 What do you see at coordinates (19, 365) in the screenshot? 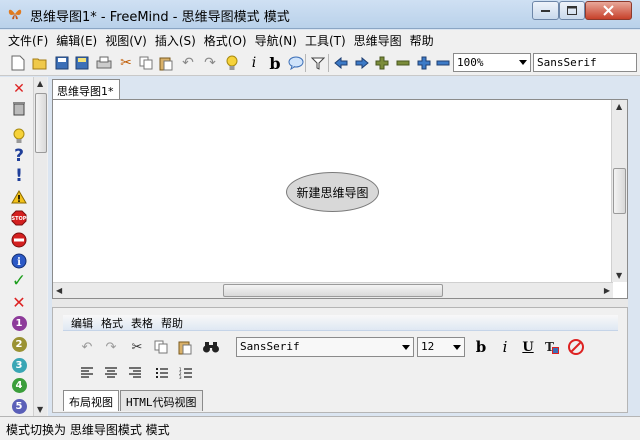
I see `icon-priority-3: 3` at bounding box center [19, 365].